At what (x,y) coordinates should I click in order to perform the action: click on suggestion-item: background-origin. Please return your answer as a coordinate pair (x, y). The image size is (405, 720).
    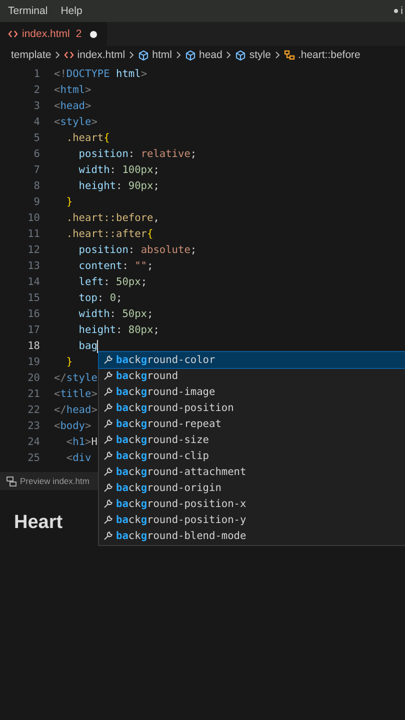
    Looking at the image, I should click on (252, 488).